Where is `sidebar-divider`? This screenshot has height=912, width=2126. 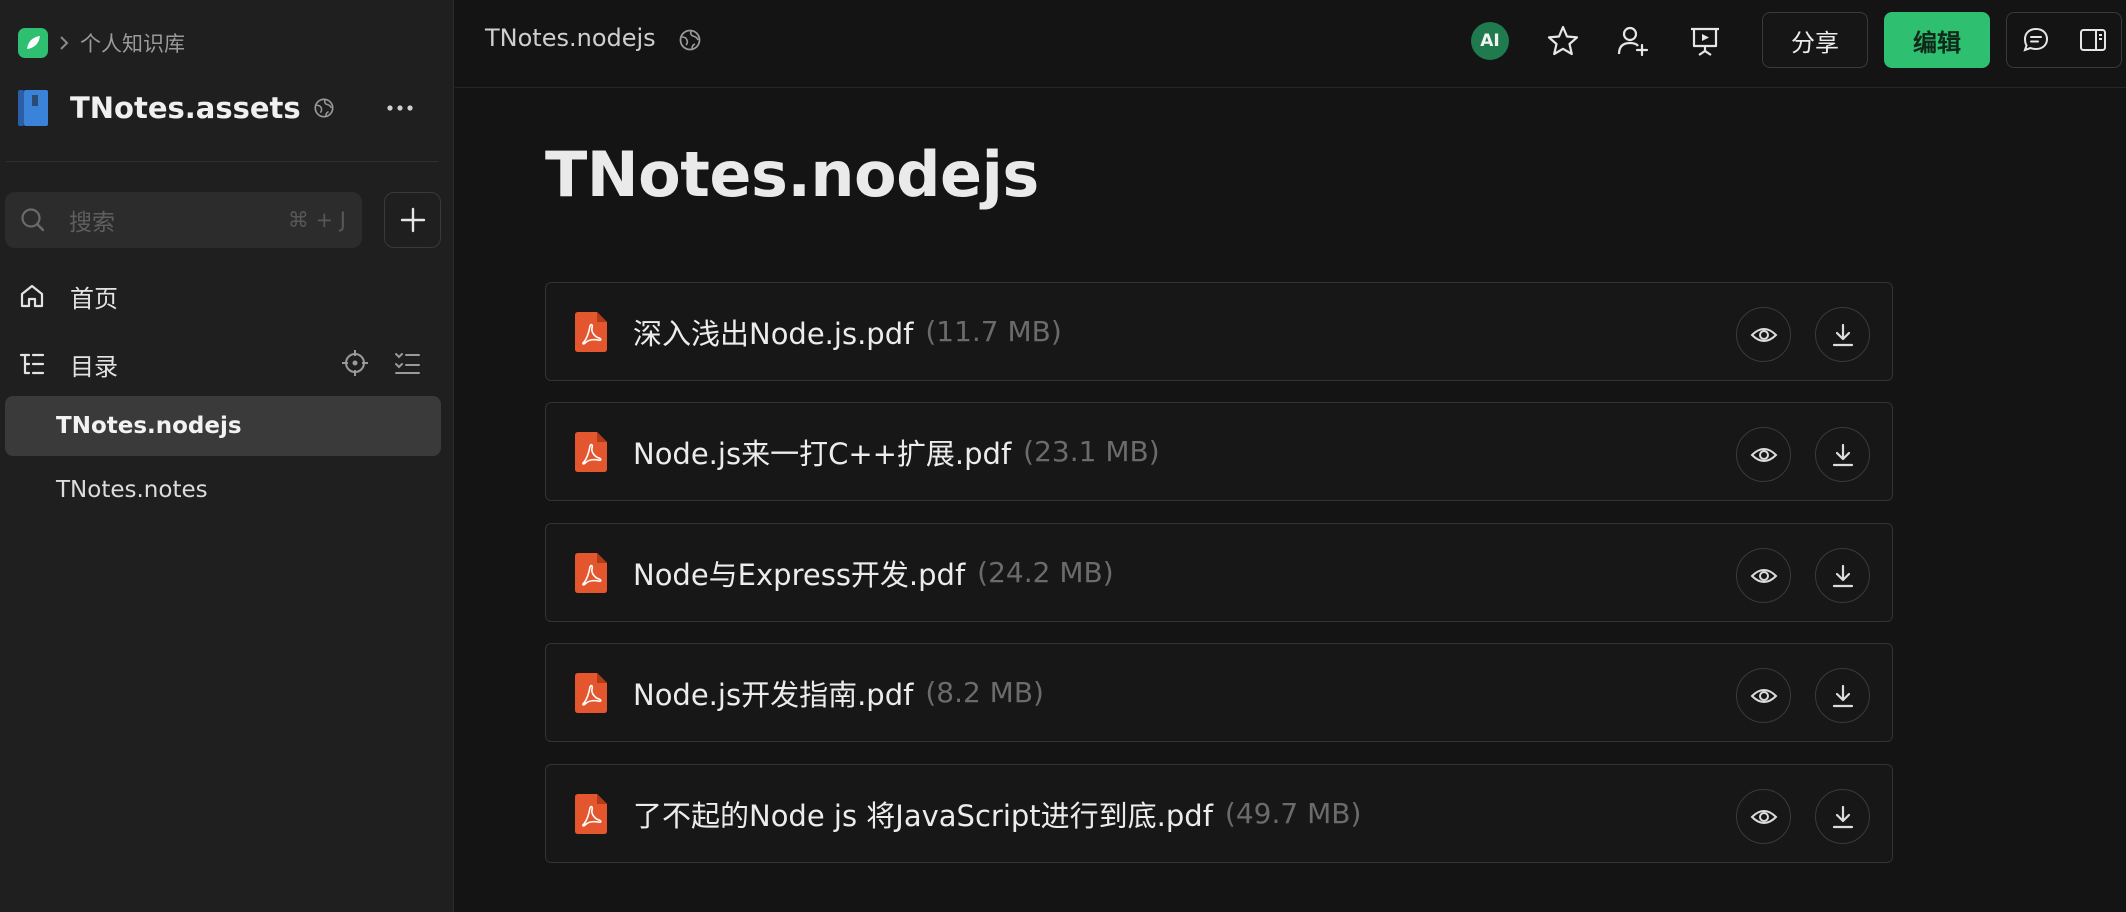
sidebar-divider is located at coordinates (222, 161).